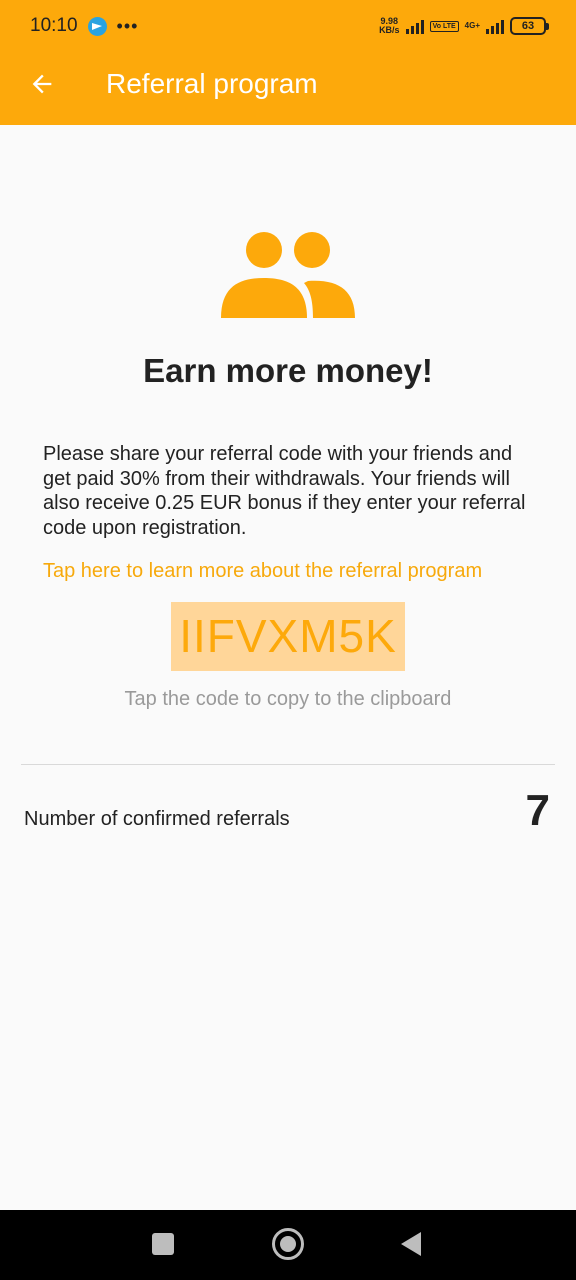 Image resolution: width=576 pixels, height=1280 pixels. What do you see at coordinates (414, 26) in the screenshot?
I see `signal-icon` at bounding box center [414, 26].